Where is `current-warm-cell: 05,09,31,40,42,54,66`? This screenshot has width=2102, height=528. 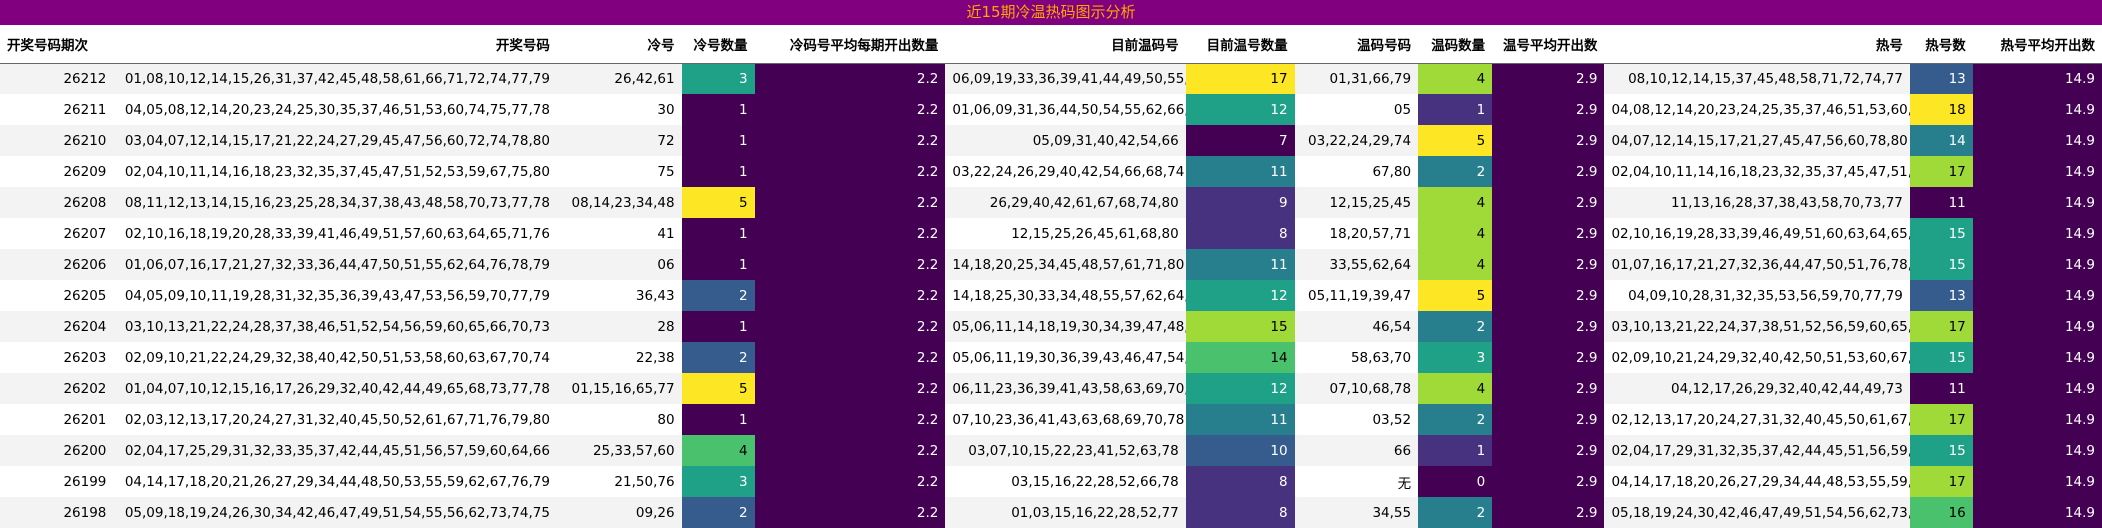 current-warm-cell: 05,09,31,40,42,54,66 is located at coordinates (1065, 140).